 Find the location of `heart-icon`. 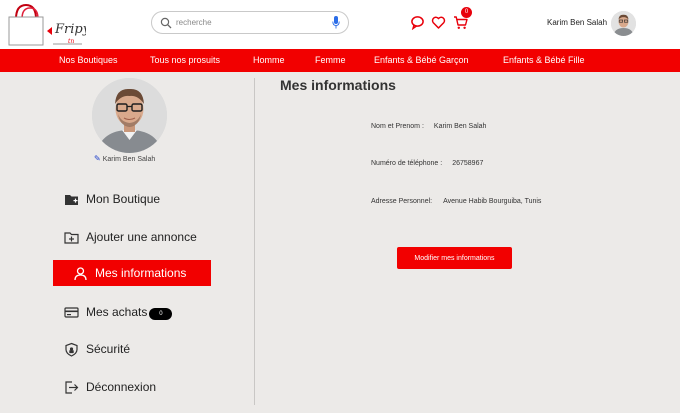

heart-icon is located at coordinates (438, 22).